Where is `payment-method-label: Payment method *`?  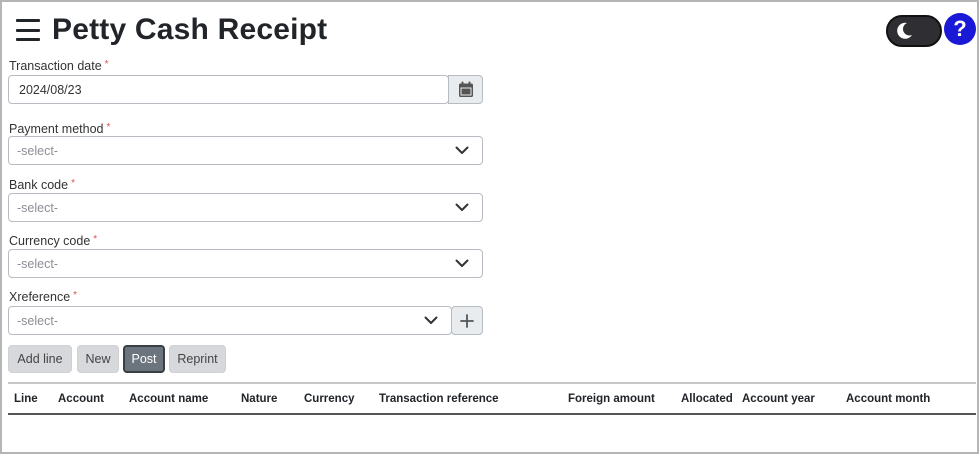 payment-method-label: Payment method * is located at coordinates (60, 129).